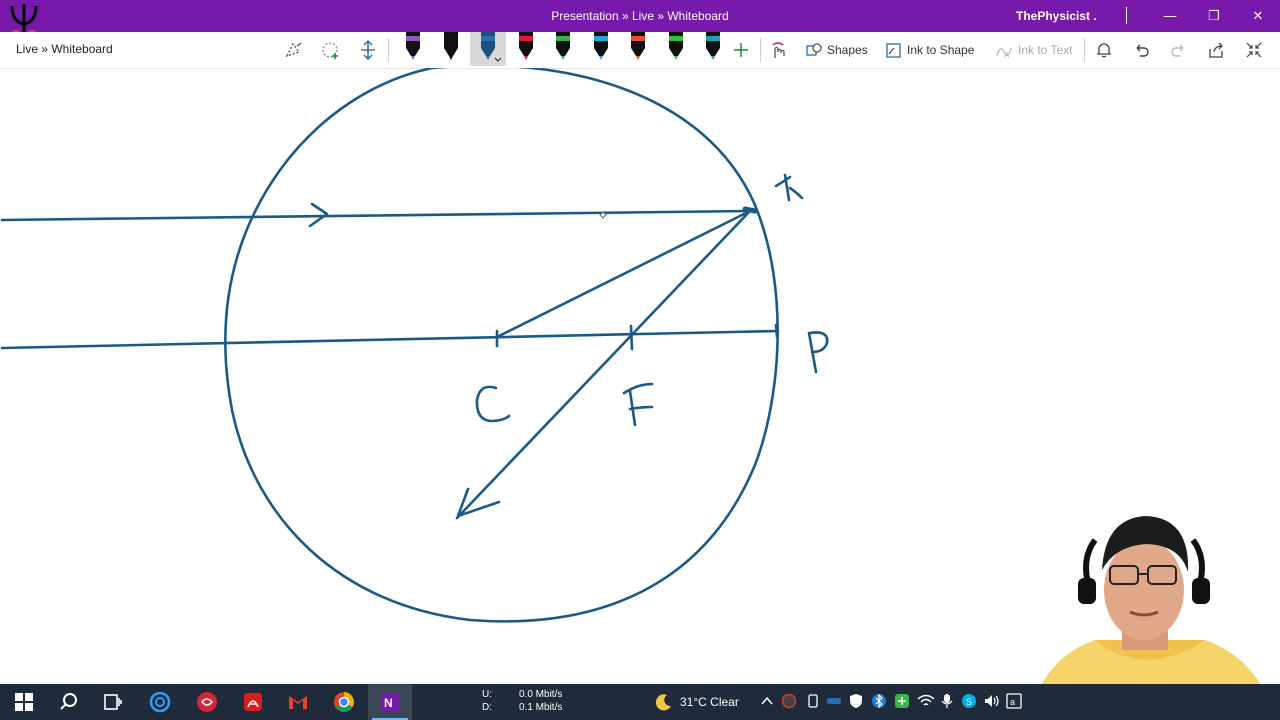 The image size is (1280, 720). Describe the element at coordinates (1170, 16) in the screenshot. I see `minimize-button: —` at that location.